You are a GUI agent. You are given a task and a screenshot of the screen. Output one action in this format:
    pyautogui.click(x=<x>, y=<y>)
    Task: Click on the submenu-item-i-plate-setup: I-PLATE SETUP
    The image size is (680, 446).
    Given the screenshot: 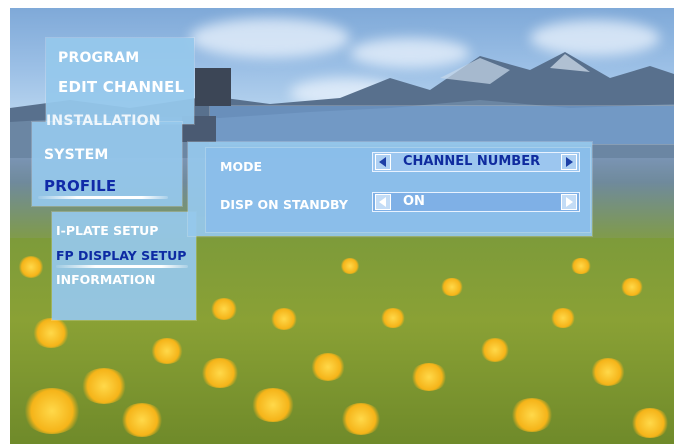 What is the action you would take?
    pyautogui.click(x=107, y=230)
    